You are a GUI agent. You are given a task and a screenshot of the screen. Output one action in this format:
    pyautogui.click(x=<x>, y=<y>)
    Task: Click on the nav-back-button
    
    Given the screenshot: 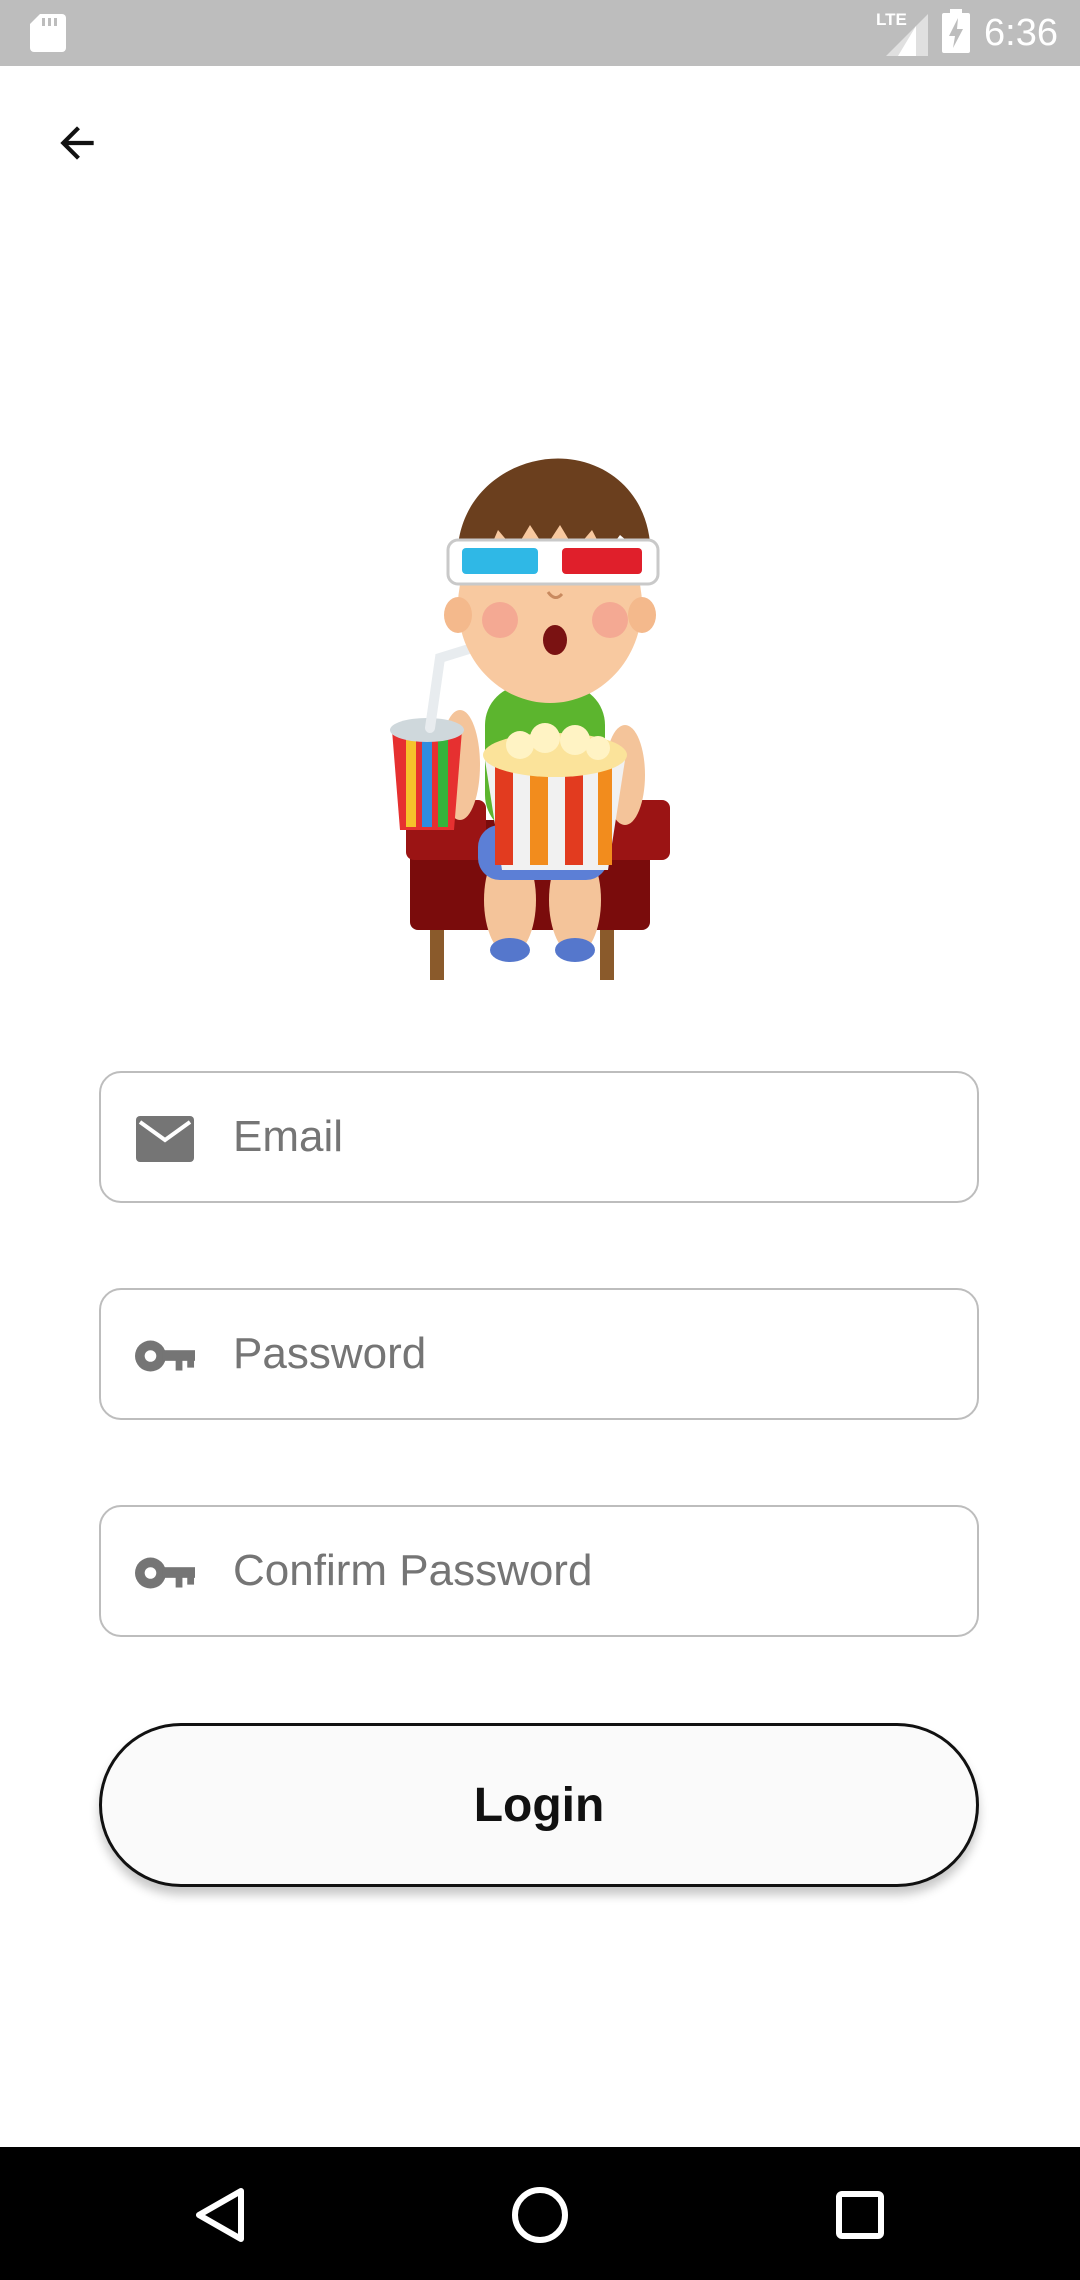 What is the action you would take?
    pyautogui.click(x=220, y=2215)
    